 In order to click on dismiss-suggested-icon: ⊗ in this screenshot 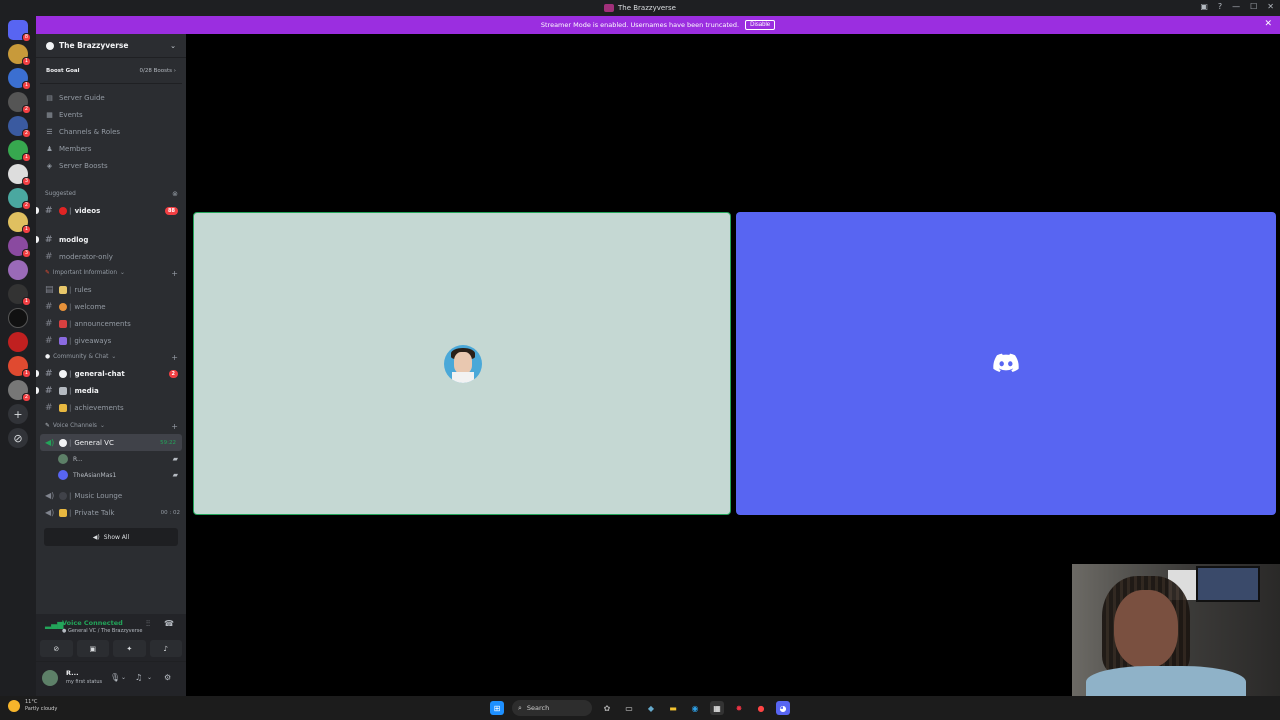, I will do `click(175, 194)`.